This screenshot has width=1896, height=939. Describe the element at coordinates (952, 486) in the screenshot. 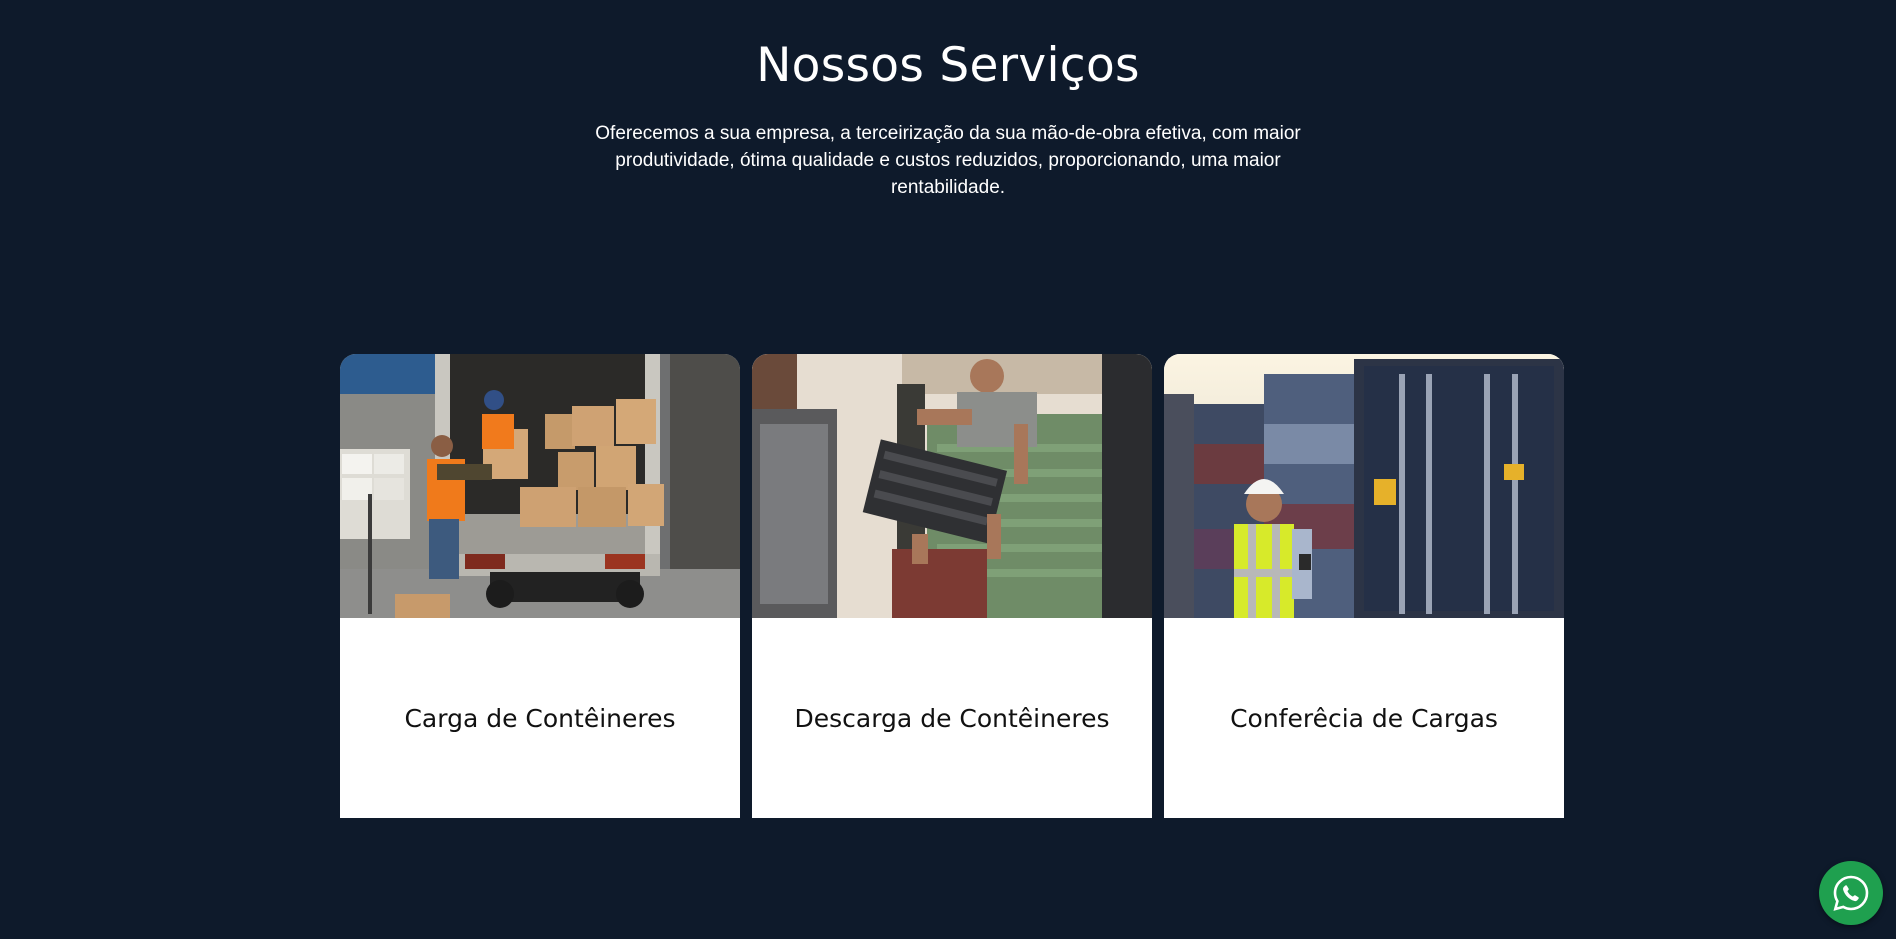

I see `unloading-crates-photo` at that location.